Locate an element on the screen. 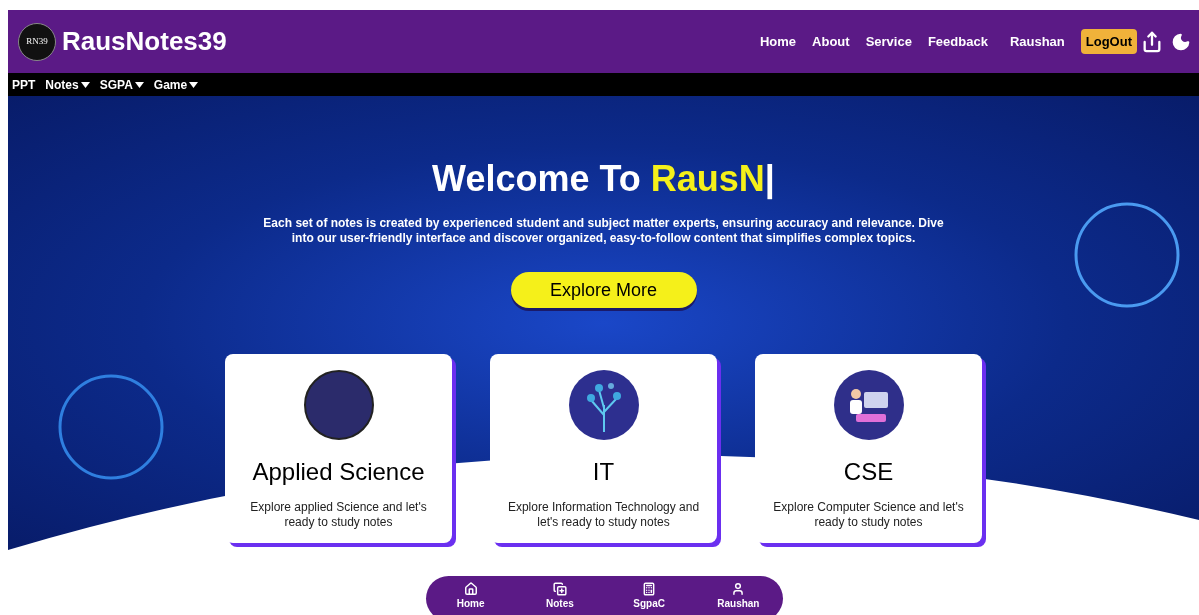 The image size is (1199, 615). menu-item: PPT is located at coordinates (24, 84).